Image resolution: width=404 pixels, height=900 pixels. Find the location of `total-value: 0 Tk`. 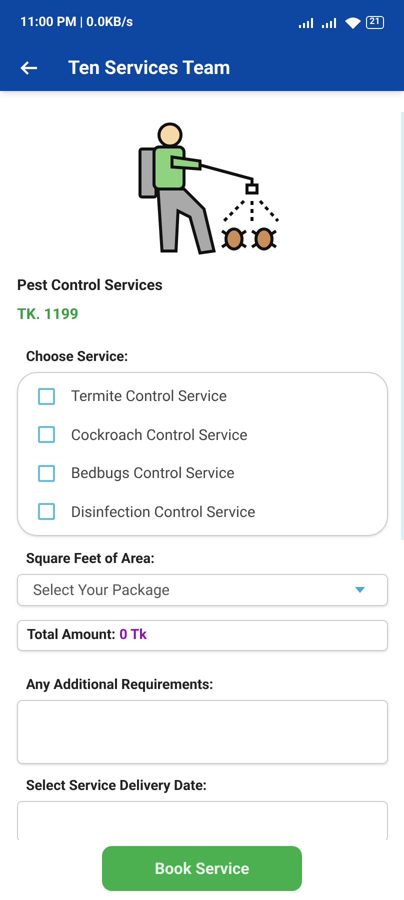

total-value: 0 Tk is located at coordinates (133, 635).